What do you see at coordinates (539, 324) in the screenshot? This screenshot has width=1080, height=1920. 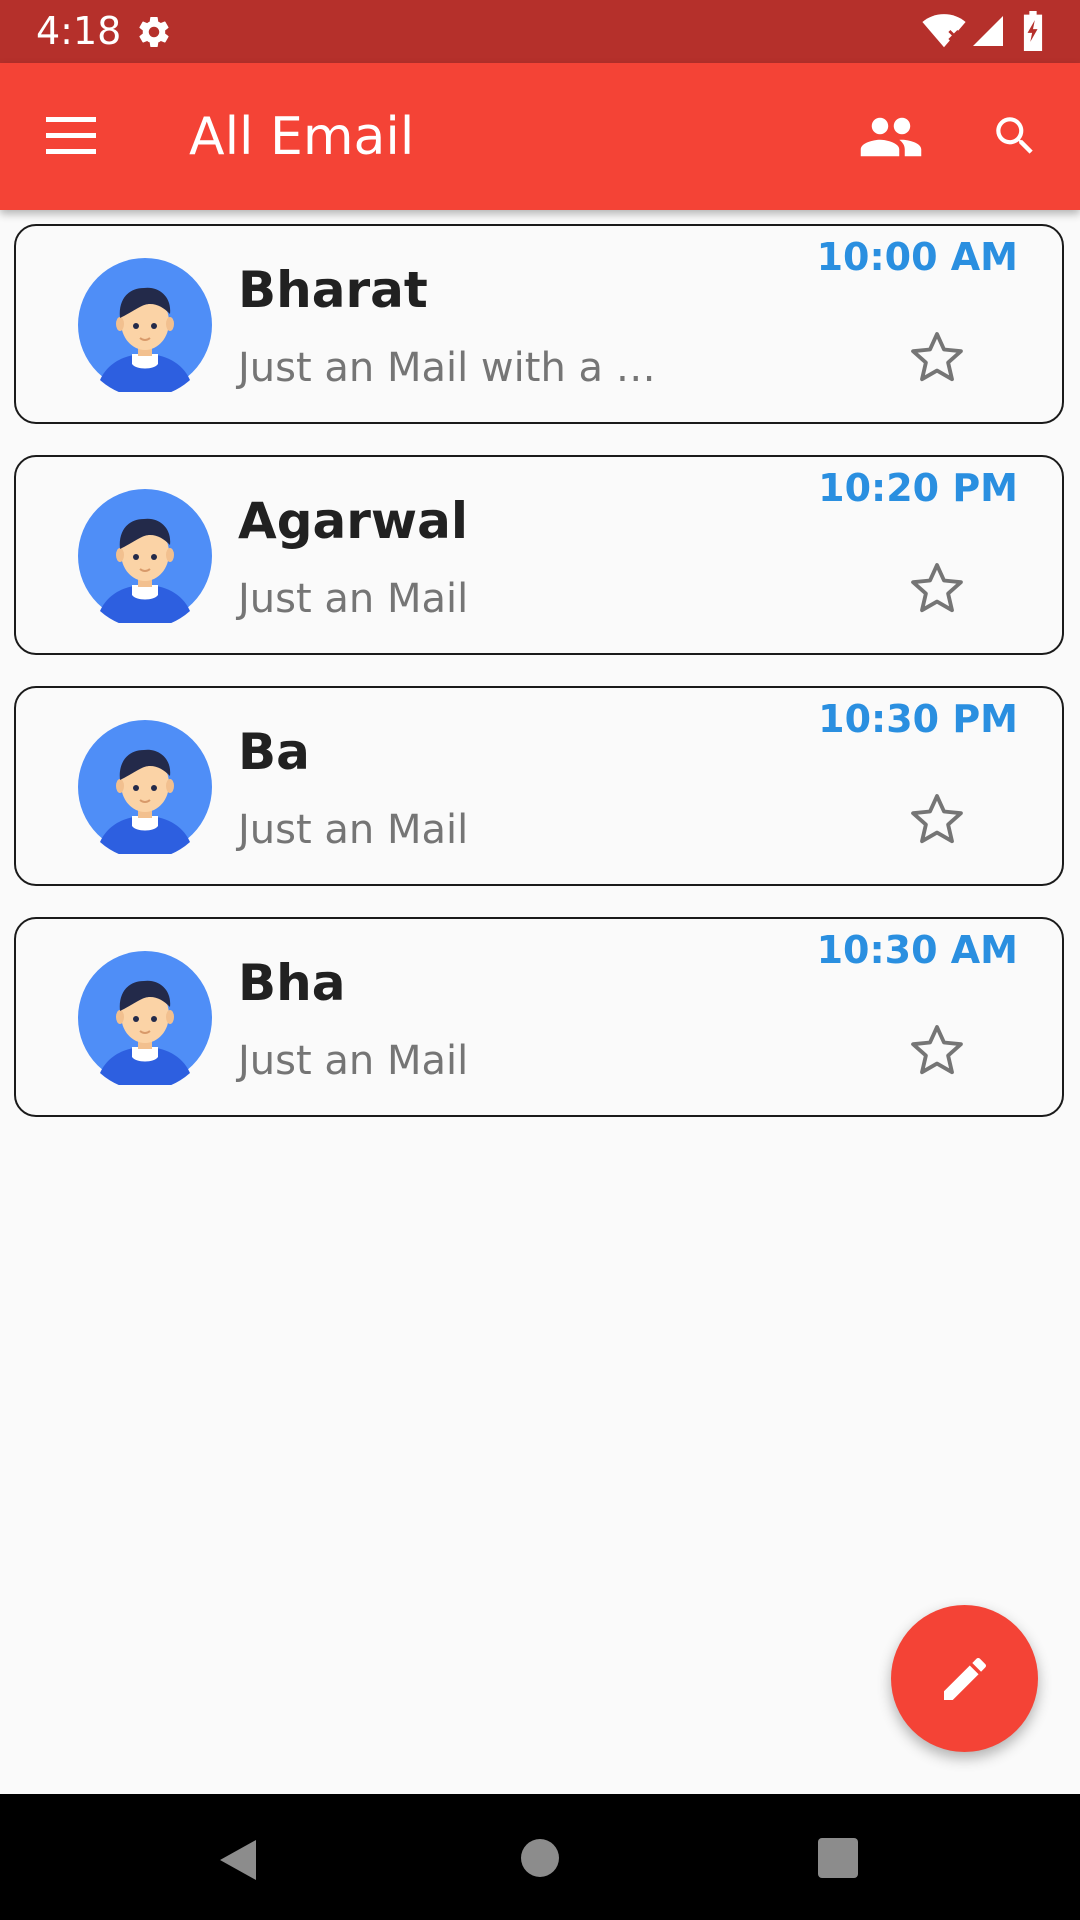 I see `email-card: Bharat Just an Mail with a … 10:00 AM` at bounding box center [539, 324].